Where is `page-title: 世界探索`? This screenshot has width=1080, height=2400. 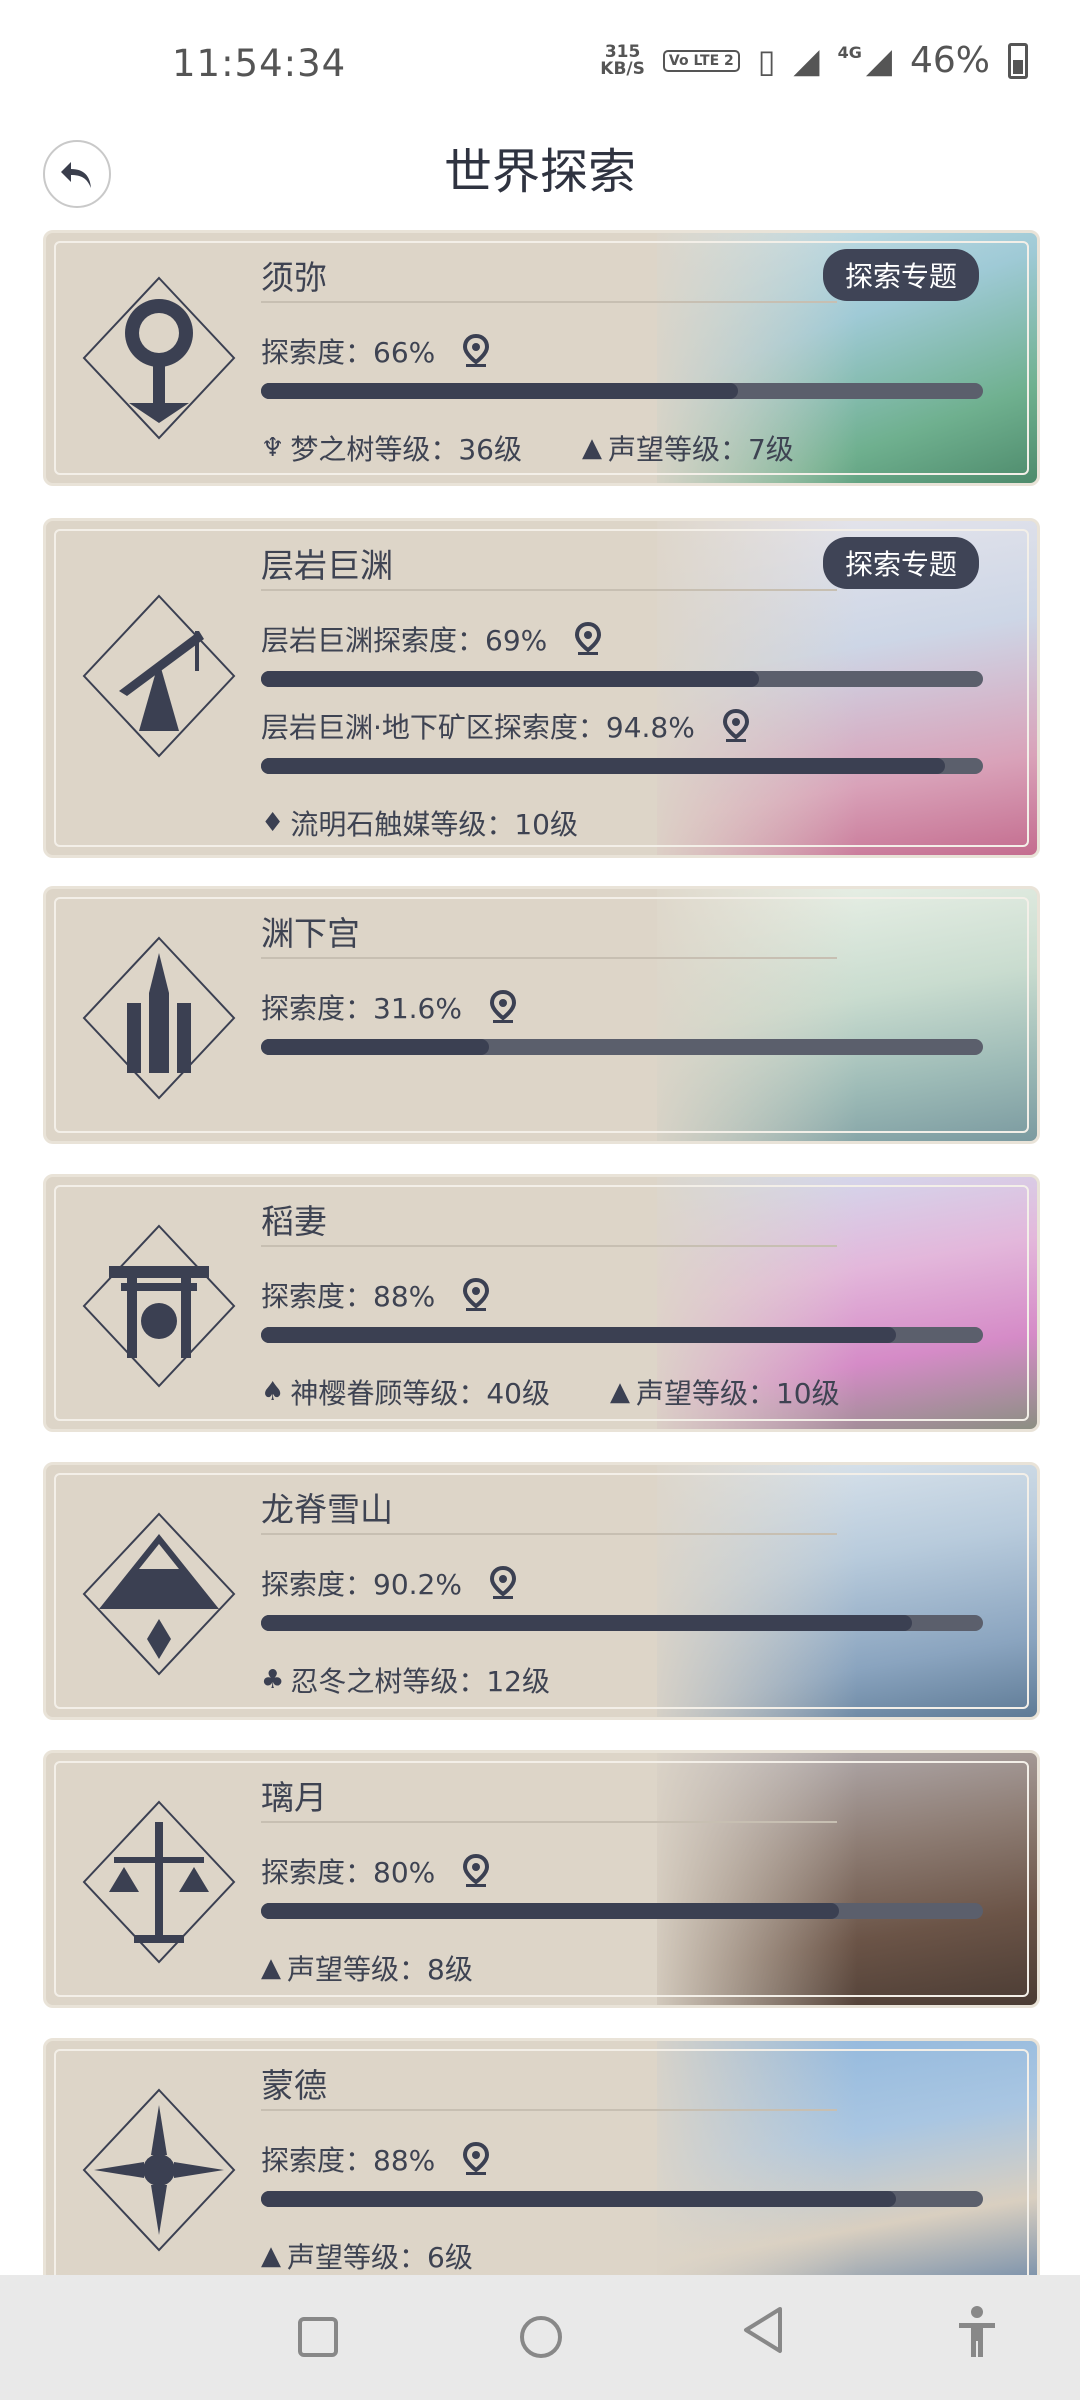
page-title: 世界探索 is located at coordinates (539, 172).